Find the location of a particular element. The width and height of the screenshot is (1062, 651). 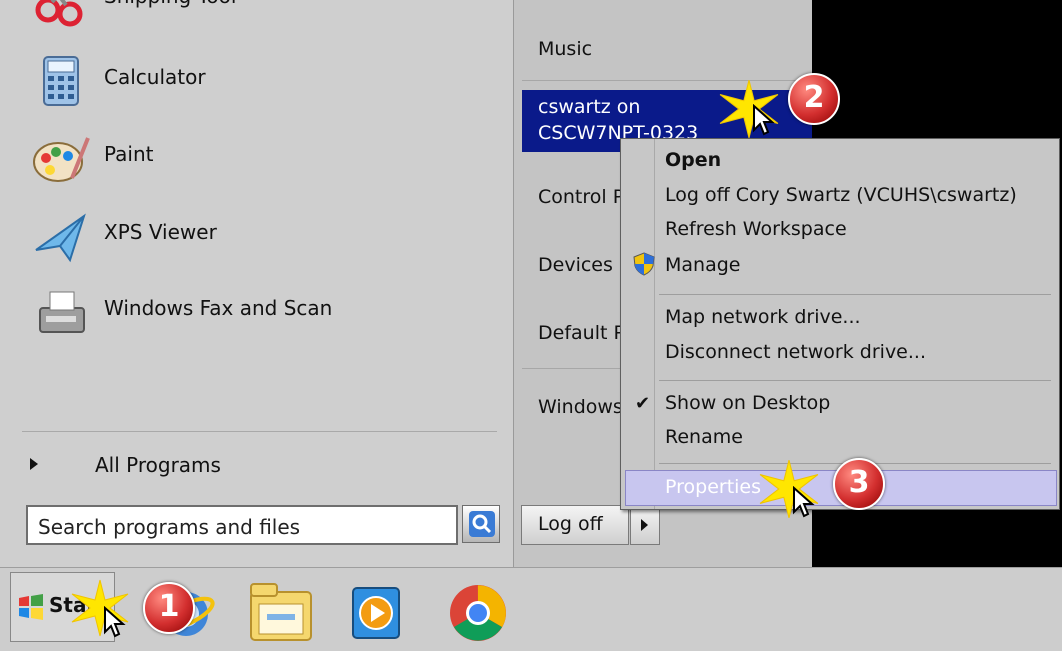

search-icon is located at coordinates (482, 524).